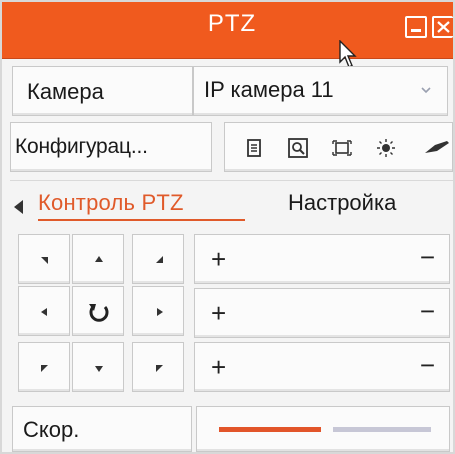 The width and height of the screenshot is (455, 454). I want to click on zoom-control-row: + −, so click(322, 259).